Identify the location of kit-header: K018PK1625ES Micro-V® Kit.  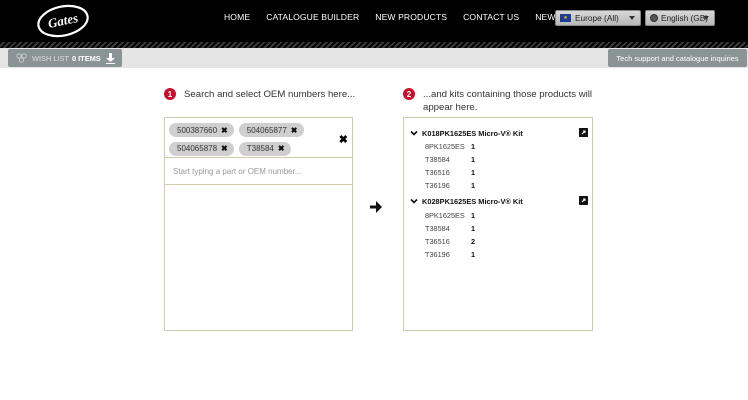
(499, 133).